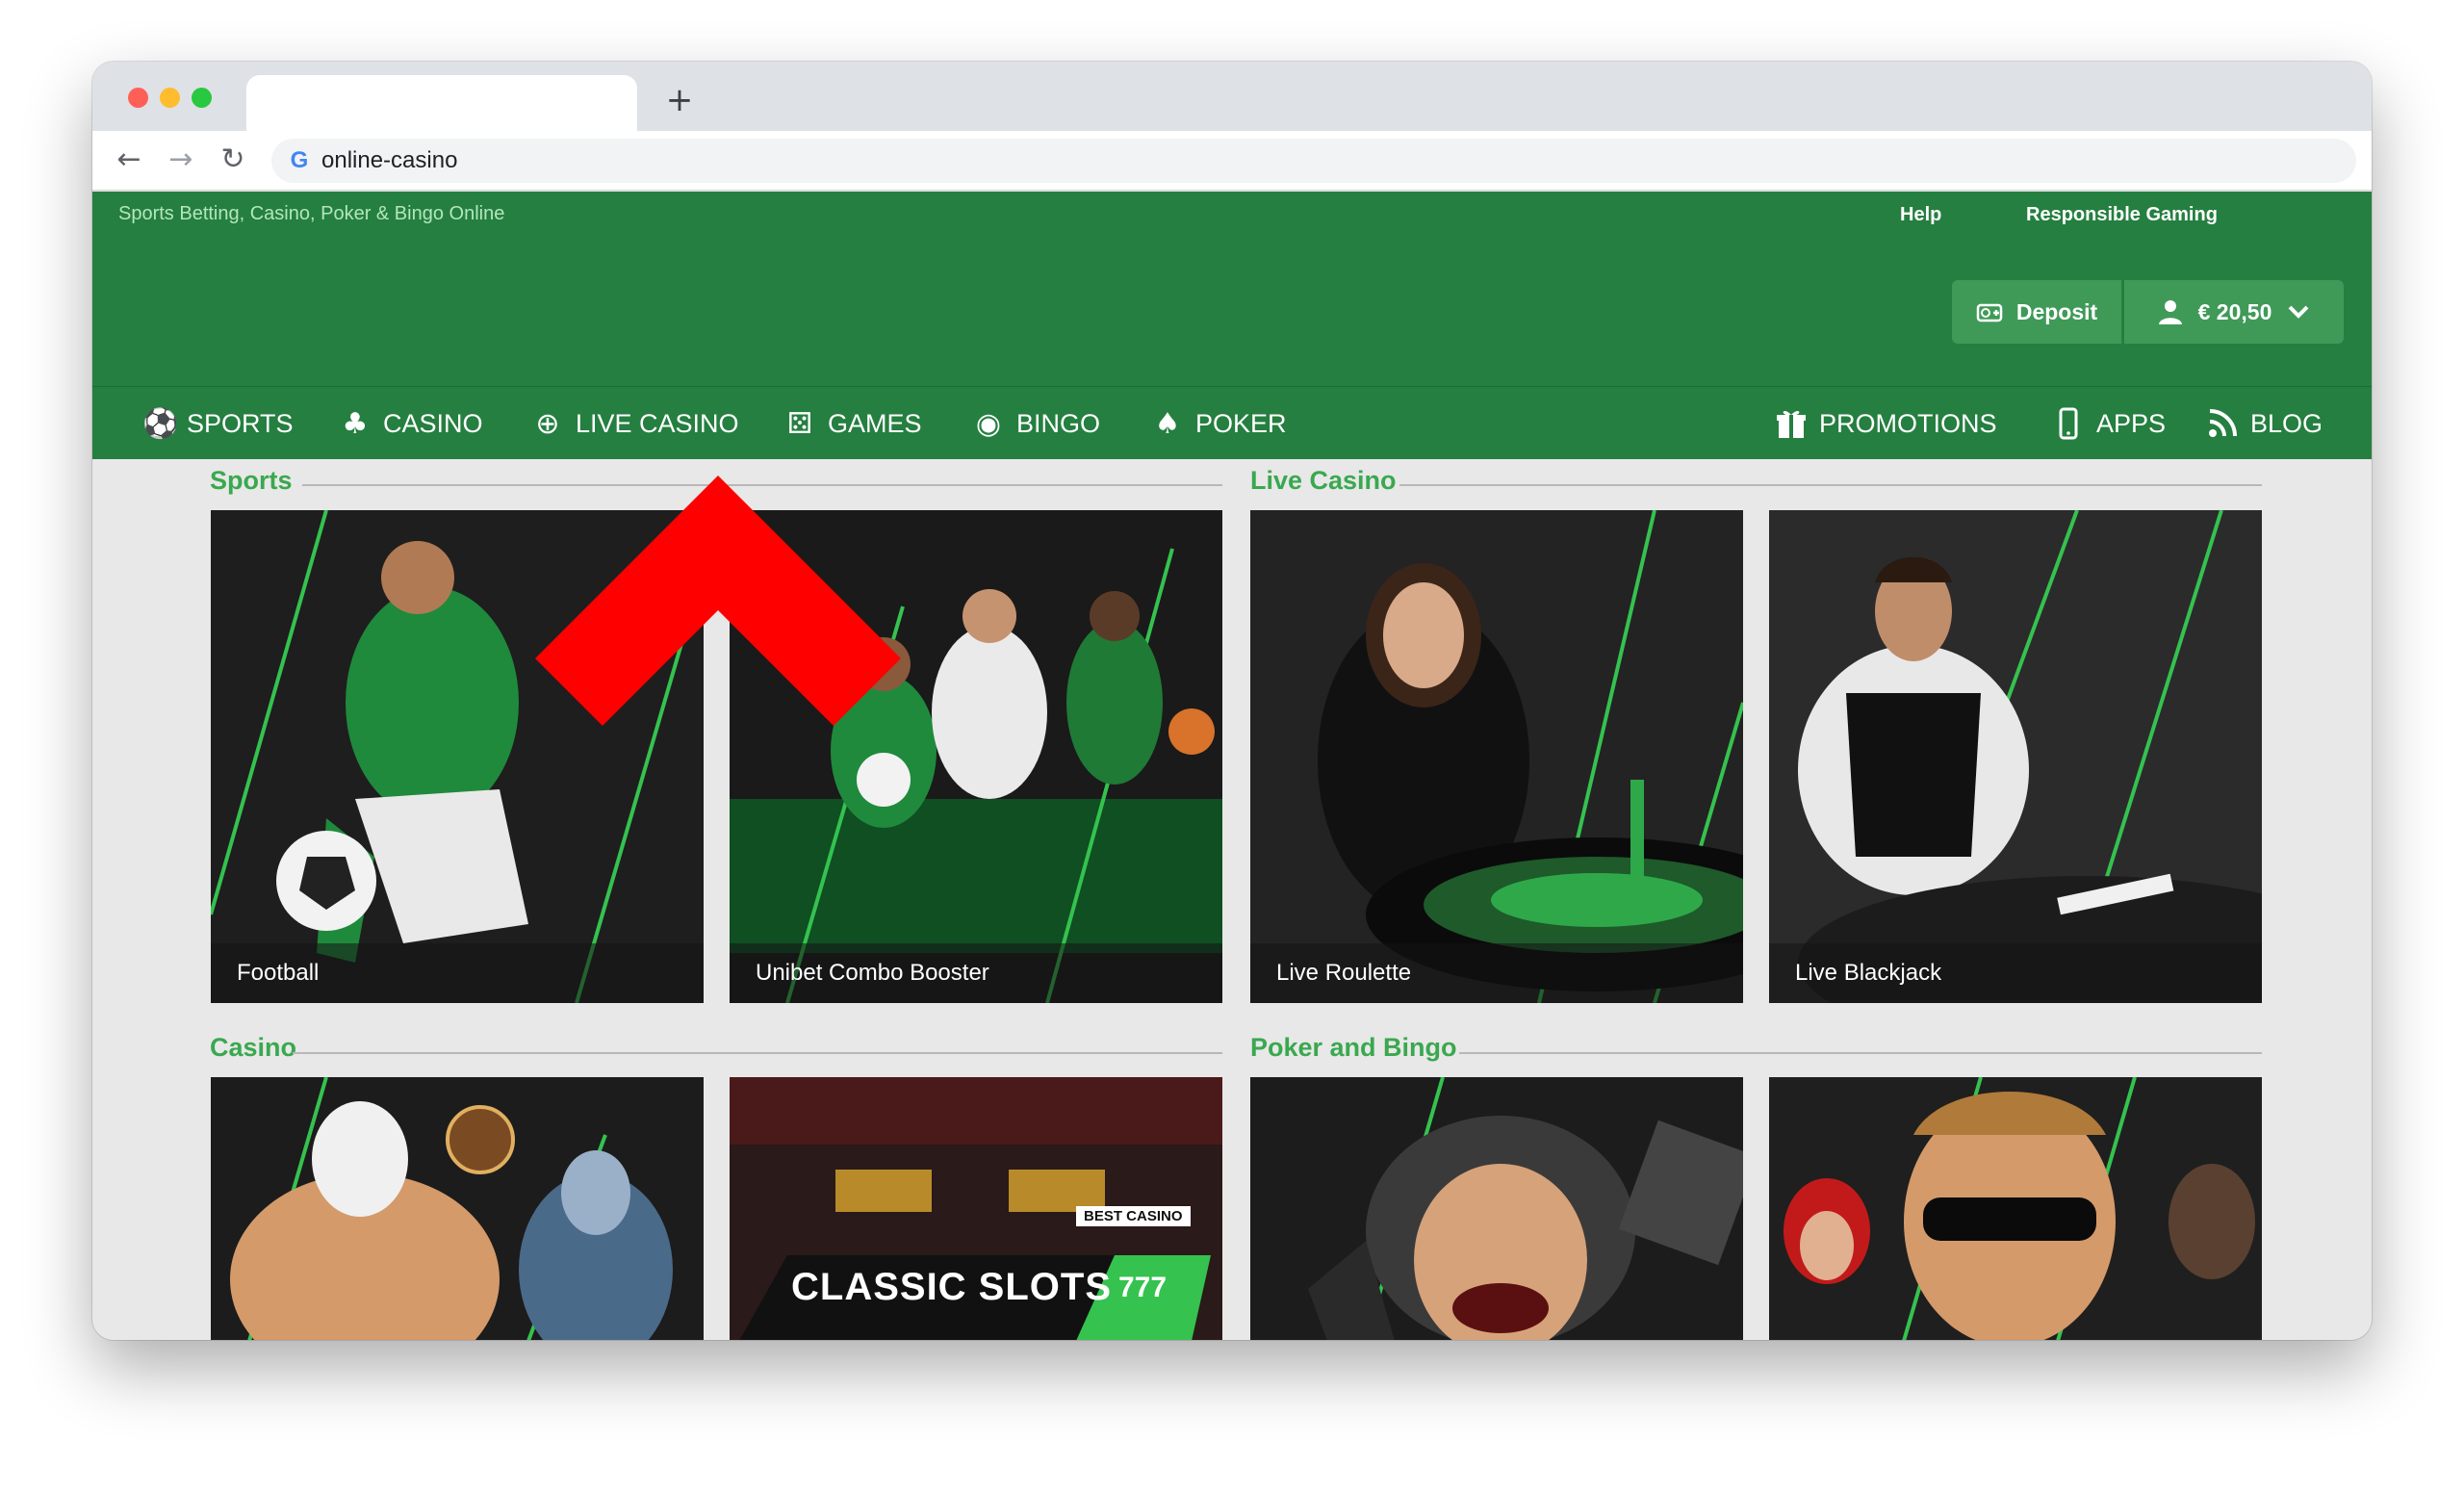 This screenshot has width=2464, height=1493. Describe the element at coordinates (679, 100) in the screenshot. I see `new-tab-button: +` at that location.